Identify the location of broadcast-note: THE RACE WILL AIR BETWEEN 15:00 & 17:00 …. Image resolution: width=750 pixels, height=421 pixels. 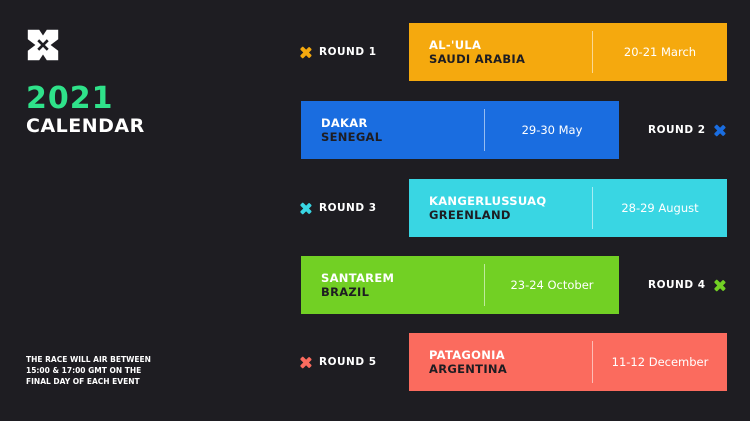
(88, 370).